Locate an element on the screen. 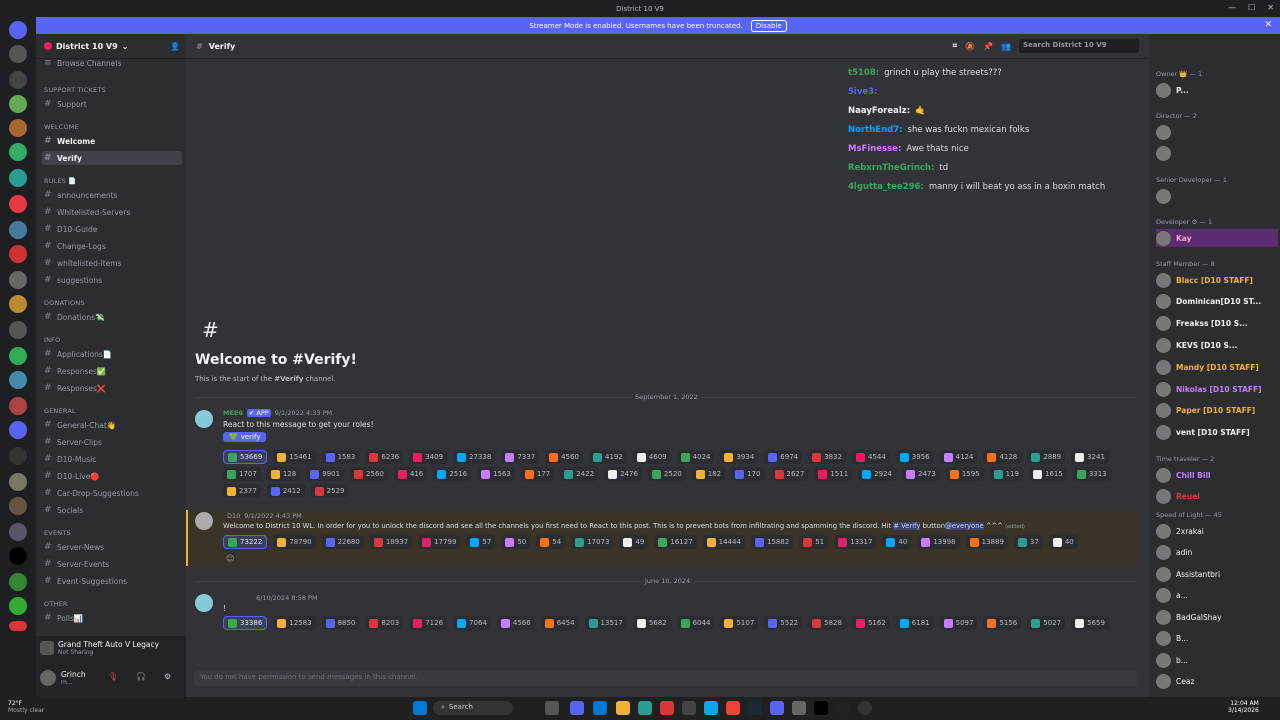 The height and width of the screenshot is (720, 1280). channel-donations: # Donations💸 is located at coordinates (112, 317).